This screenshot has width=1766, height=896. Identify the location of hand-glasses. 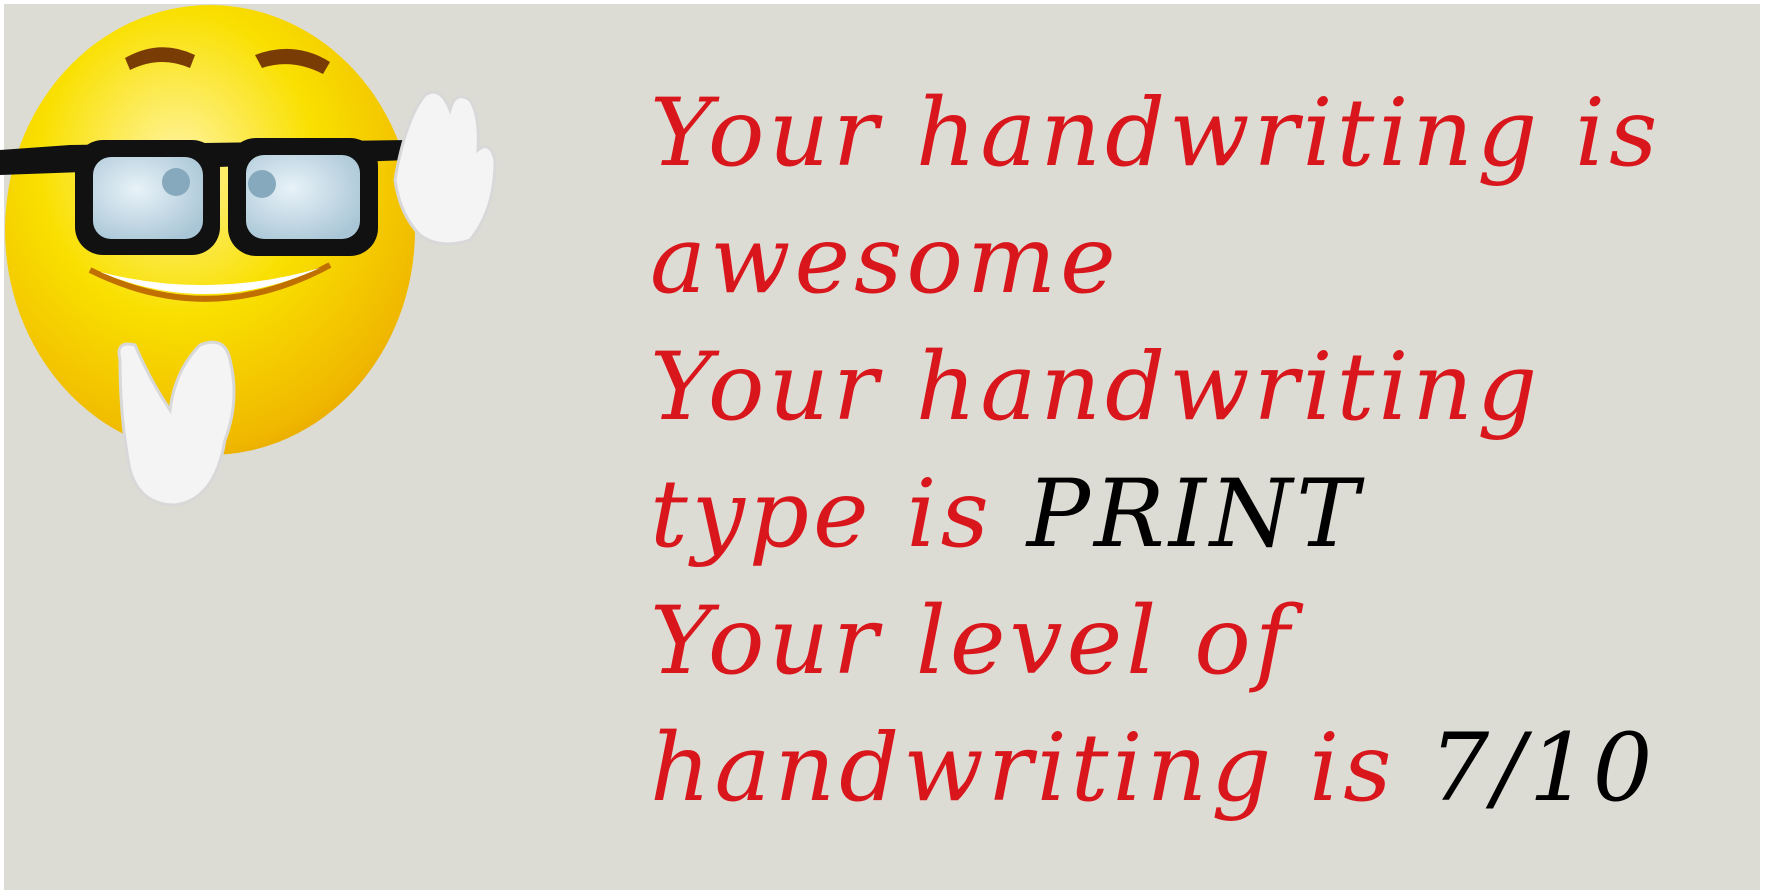
(445, 168).